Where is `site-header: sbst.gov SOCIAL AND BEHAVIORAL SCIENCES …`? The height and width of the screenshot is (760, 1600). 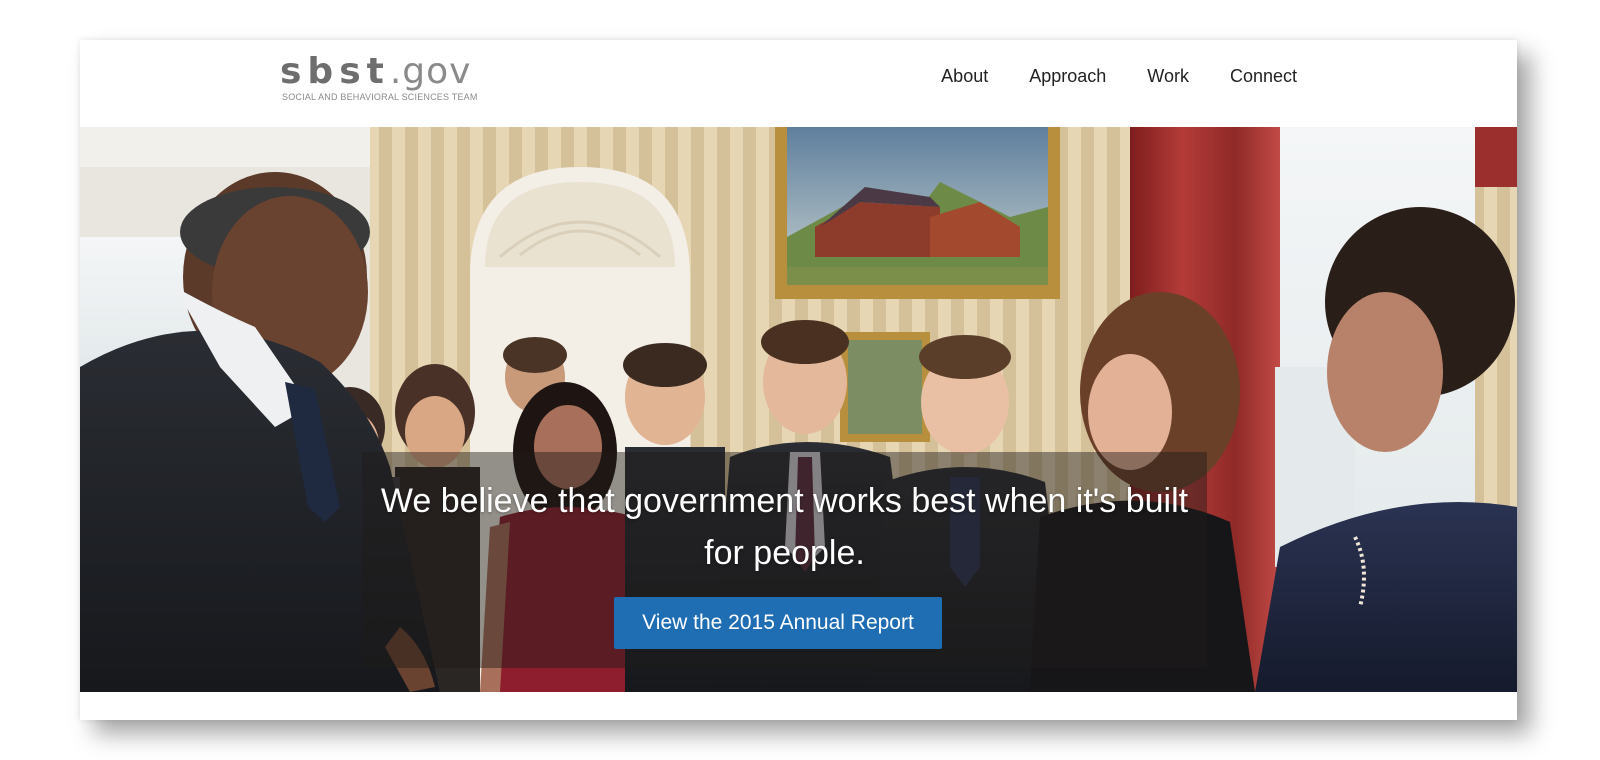
site-header: sbst.gov SOCIAL AND BEHAVIORAL SCIENCES … is located at coordinates (798, 85).